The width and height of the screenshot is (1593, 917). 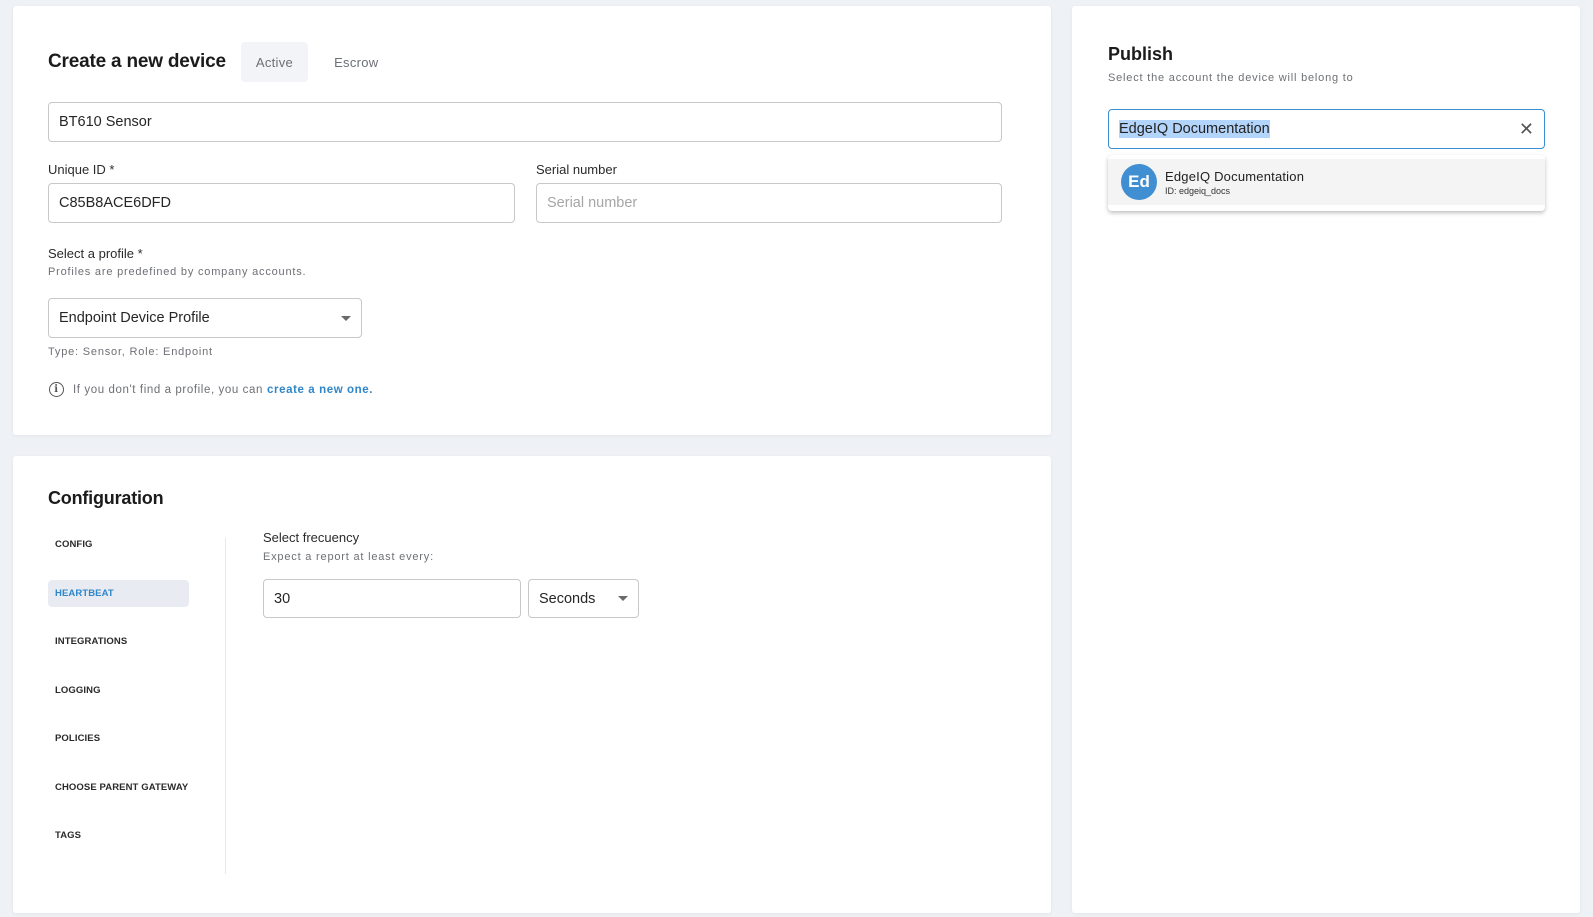 I want to click on profile-select: Endpoint Device Profile, so click(x=205, y=318).